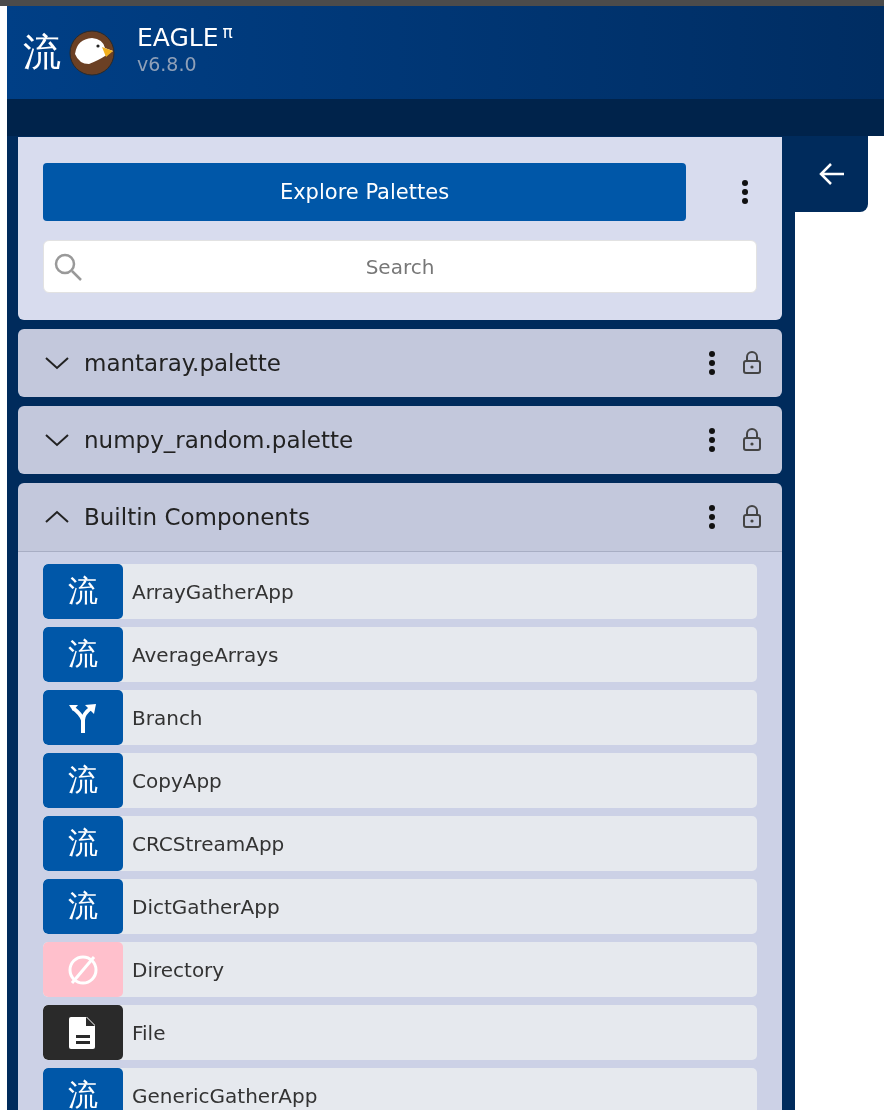  What do you see at coordinates (68, 267) in the screenshot?
I see `search-icon` at bounding box center [68, 267].